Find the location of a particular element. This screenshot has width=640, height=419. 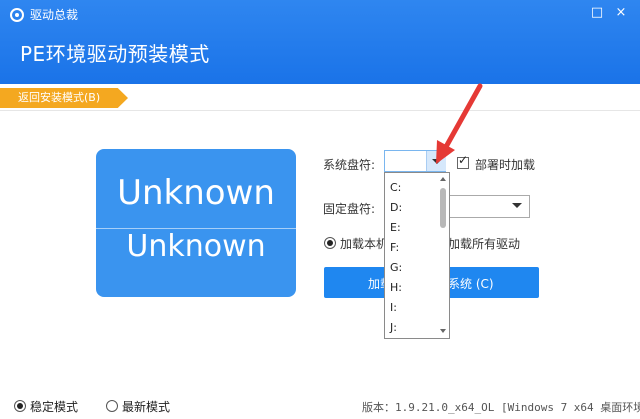

stable-mode-label: 稳定模式 is located at coordinates (54, 407).